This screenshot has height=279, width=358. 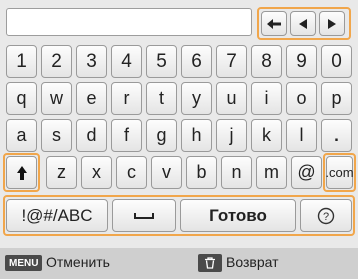 What do you see at coordinates (57, 215) in the screenshot?
I see `symbols-mode-key: !@#/ABC` at bounding box center [57, 215].